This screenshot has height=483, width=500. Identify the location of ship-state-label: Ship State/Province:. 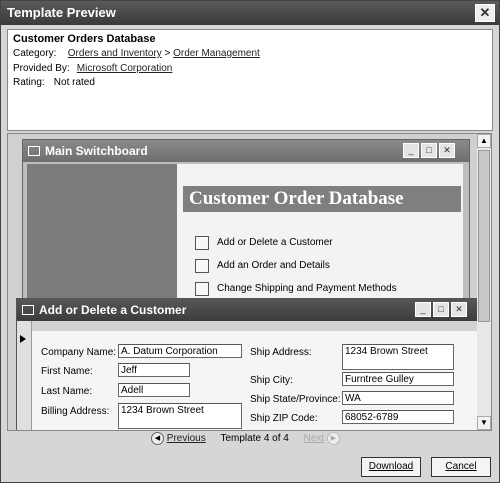
(295, 399).